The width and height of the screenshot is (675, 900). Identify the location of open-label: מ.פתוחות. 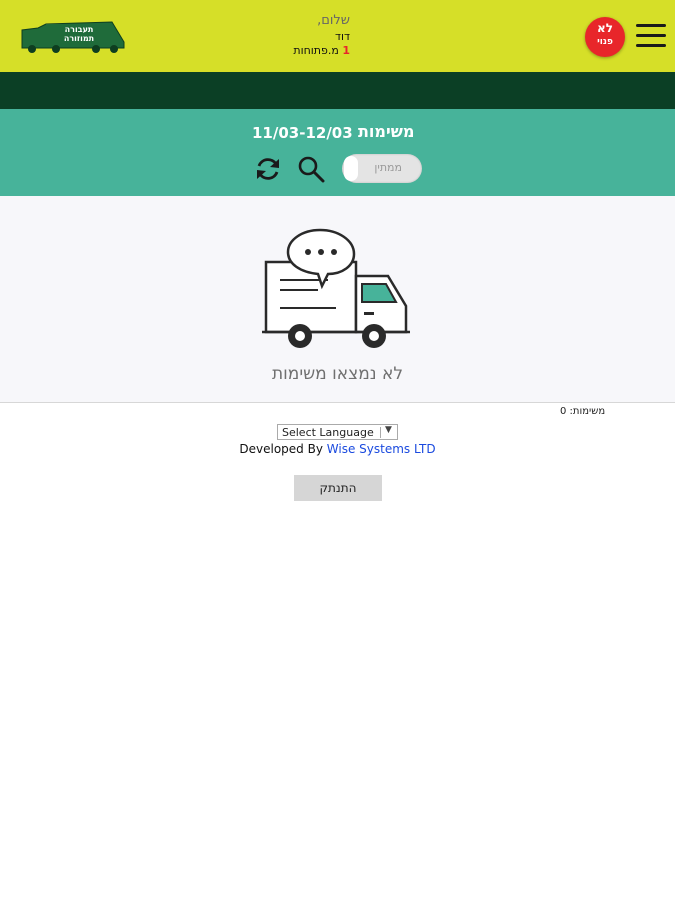
(316, 50).